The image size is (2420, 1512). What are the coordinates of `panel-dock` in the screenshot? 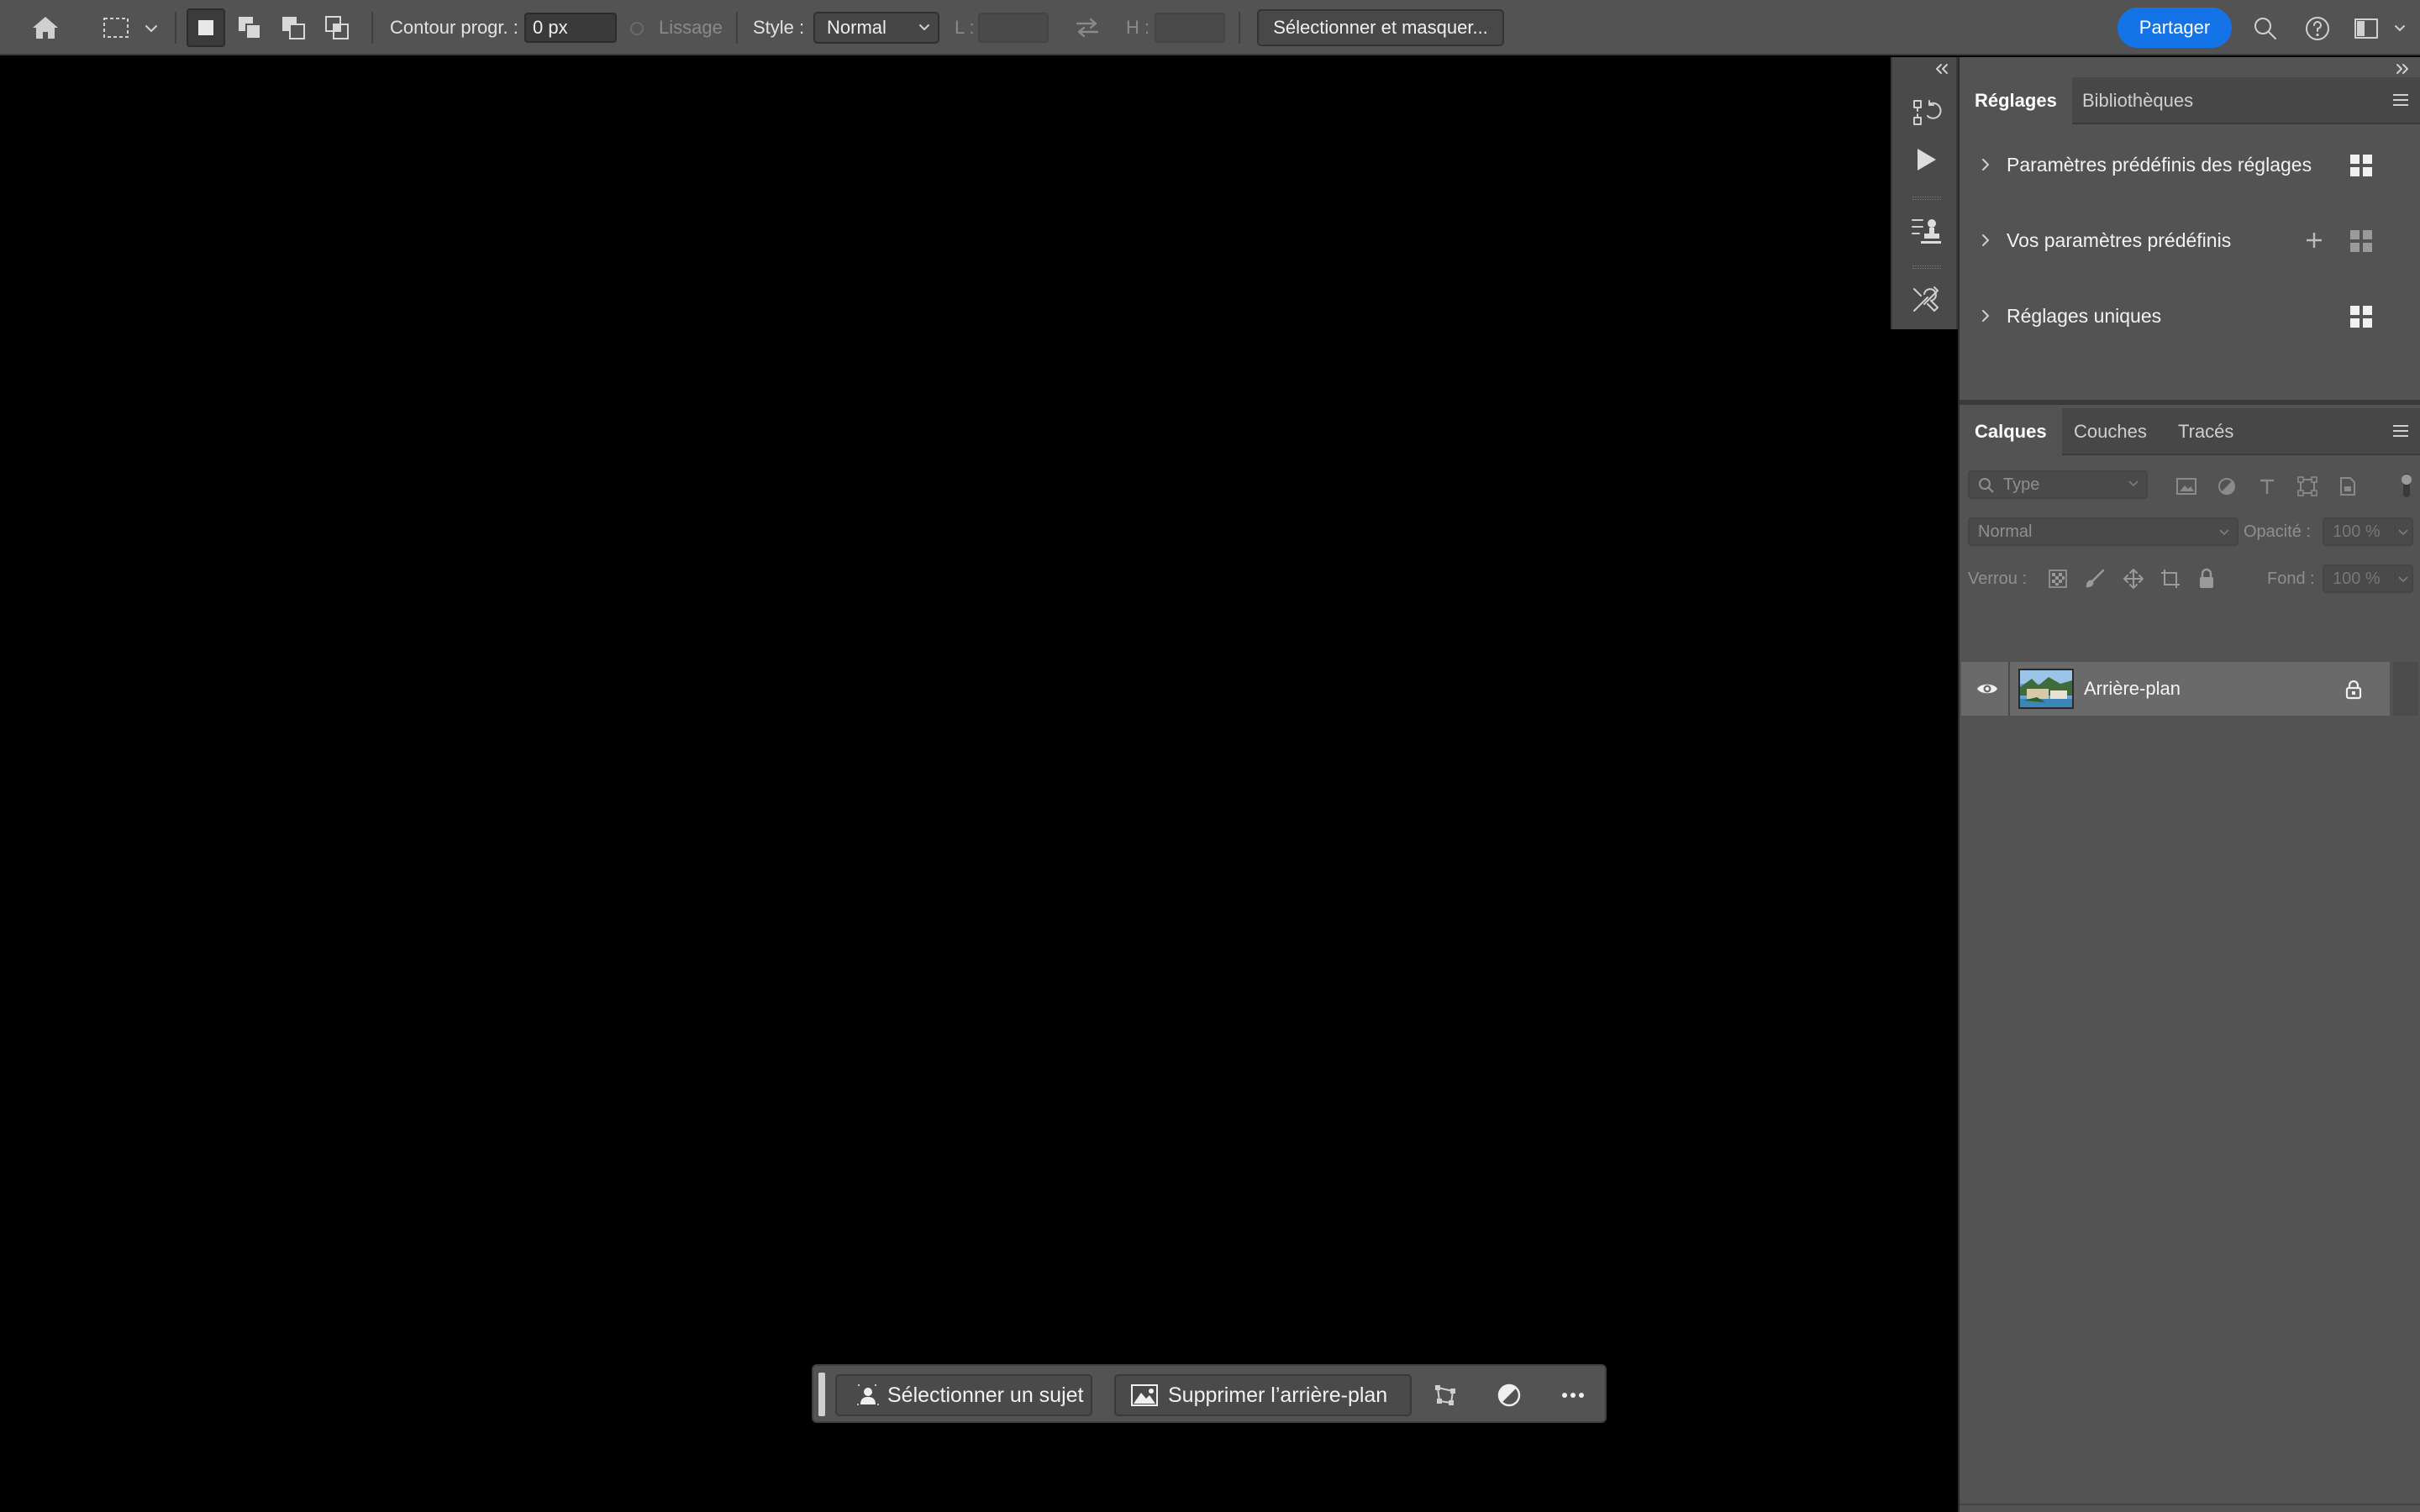 It's located at (1924, 193).